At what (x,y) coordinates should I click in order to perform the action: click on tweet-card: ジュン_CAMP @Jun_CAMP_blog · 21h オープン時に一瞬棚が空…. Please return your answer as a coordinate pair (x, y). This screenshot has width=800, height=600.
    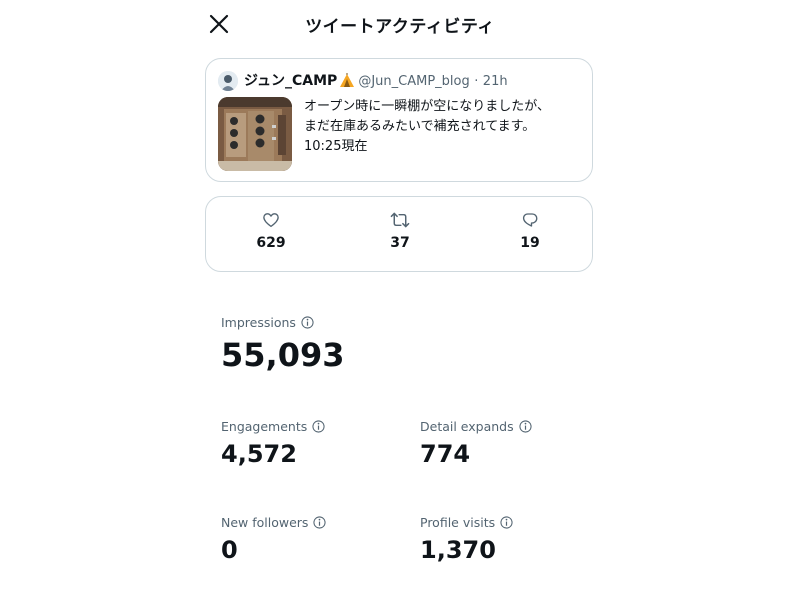
    Looking at the image, I should click on (399, 120).